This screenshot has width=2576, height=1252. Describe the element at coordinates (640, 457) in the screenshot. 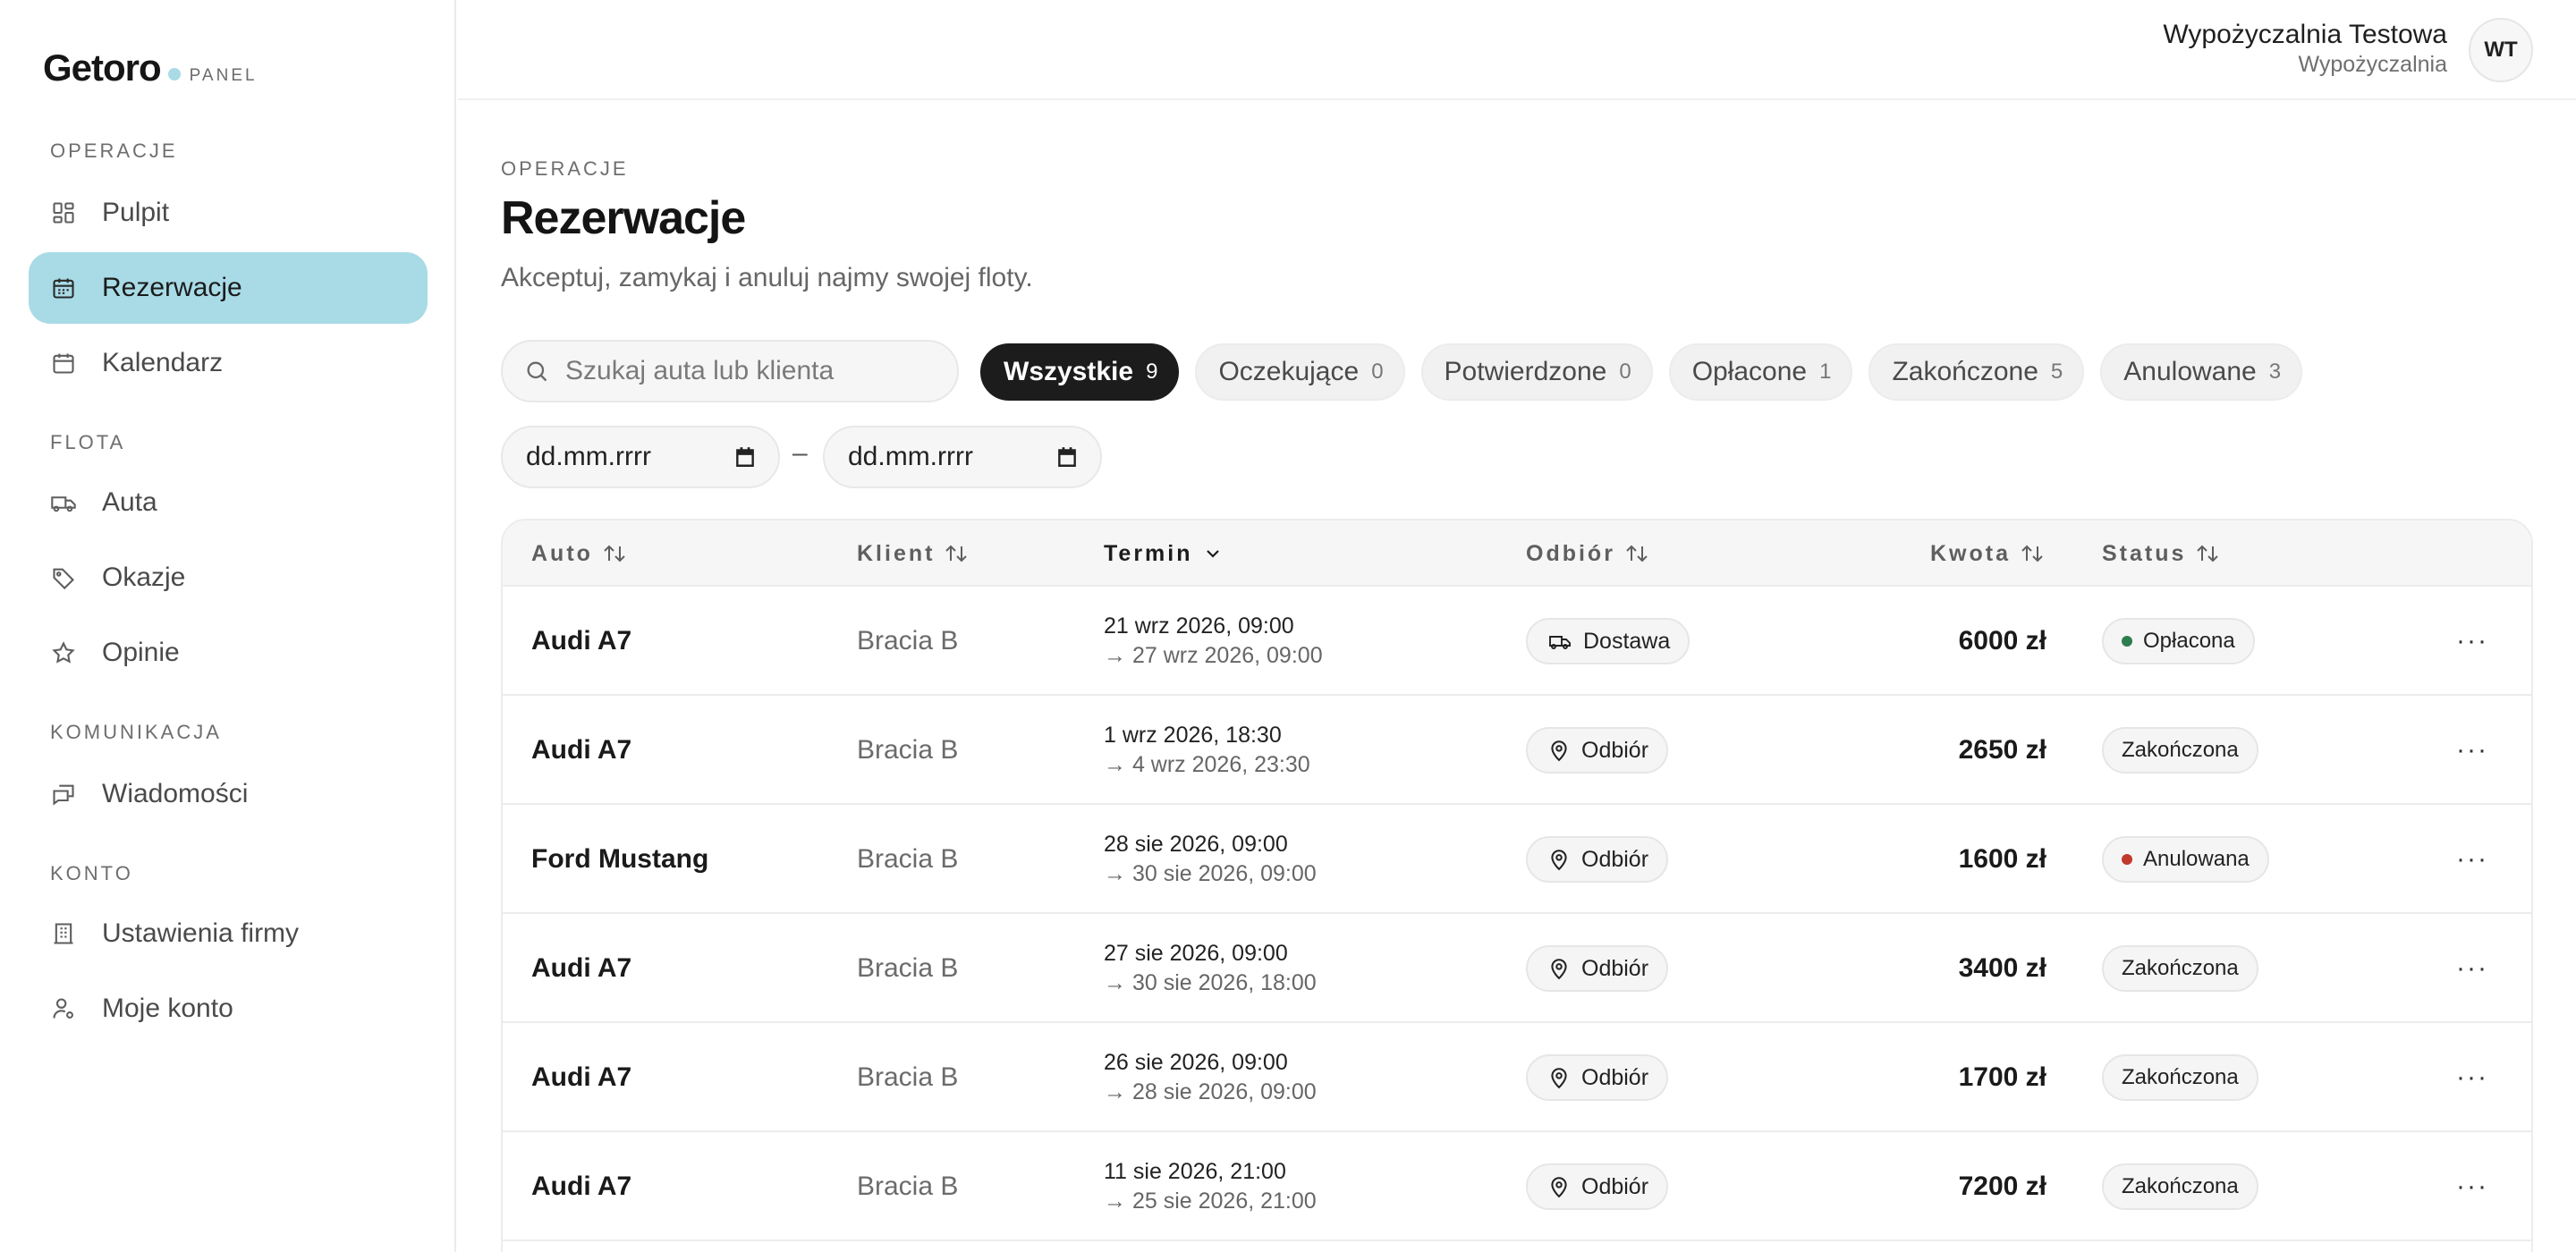

I see `date-from-field: dd.mm.rrrr` at that location.